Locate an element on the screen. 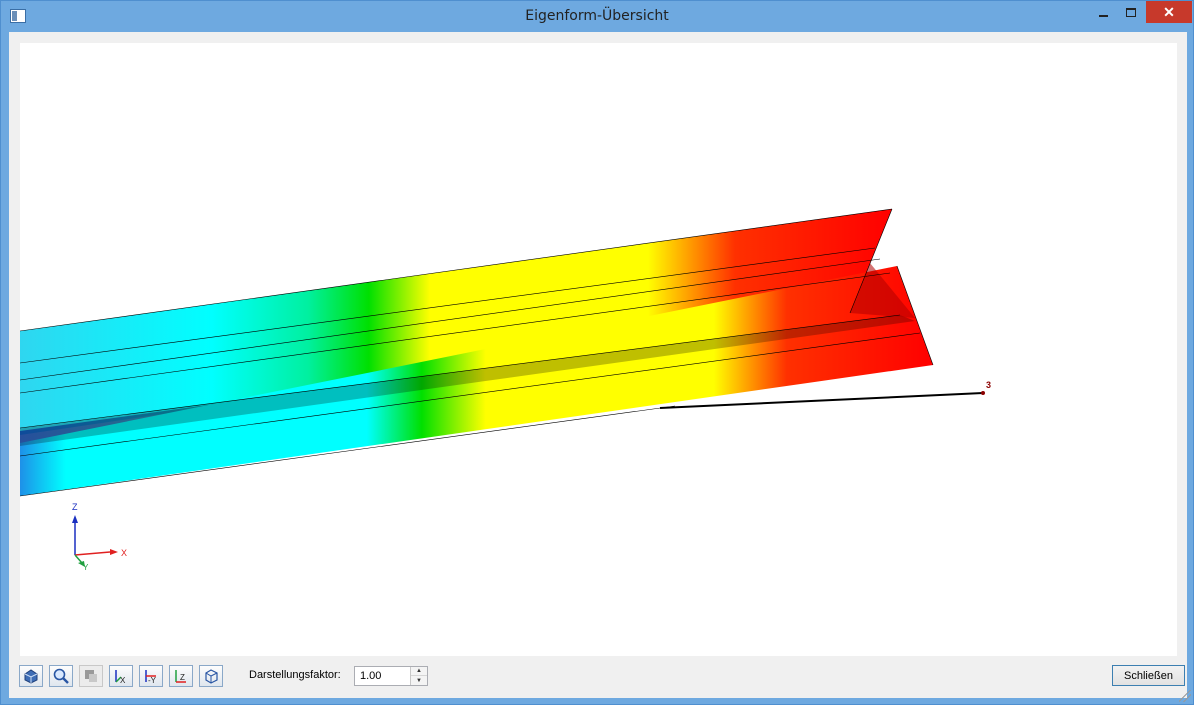  minimize-button is located at coordinates (1103, 12).